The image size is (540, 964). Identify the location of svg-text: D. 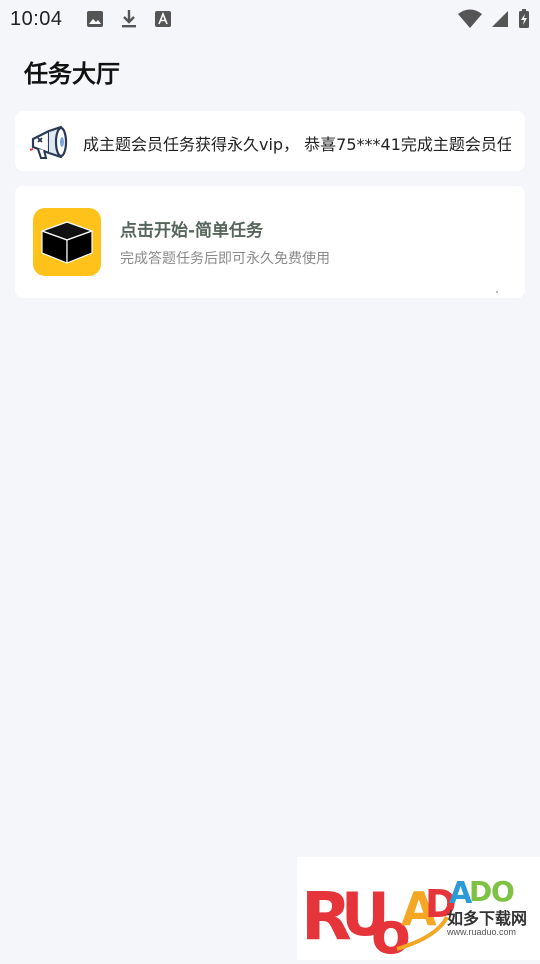
(480, 891).